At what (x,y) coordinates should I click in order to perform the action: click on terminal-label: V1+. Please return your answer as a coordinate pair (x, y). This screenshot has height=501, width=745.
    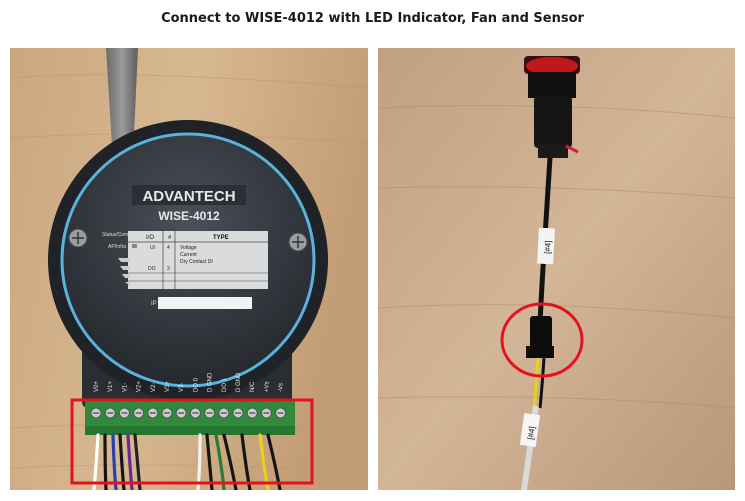
    Looking at the image, I should click on (111, 386).